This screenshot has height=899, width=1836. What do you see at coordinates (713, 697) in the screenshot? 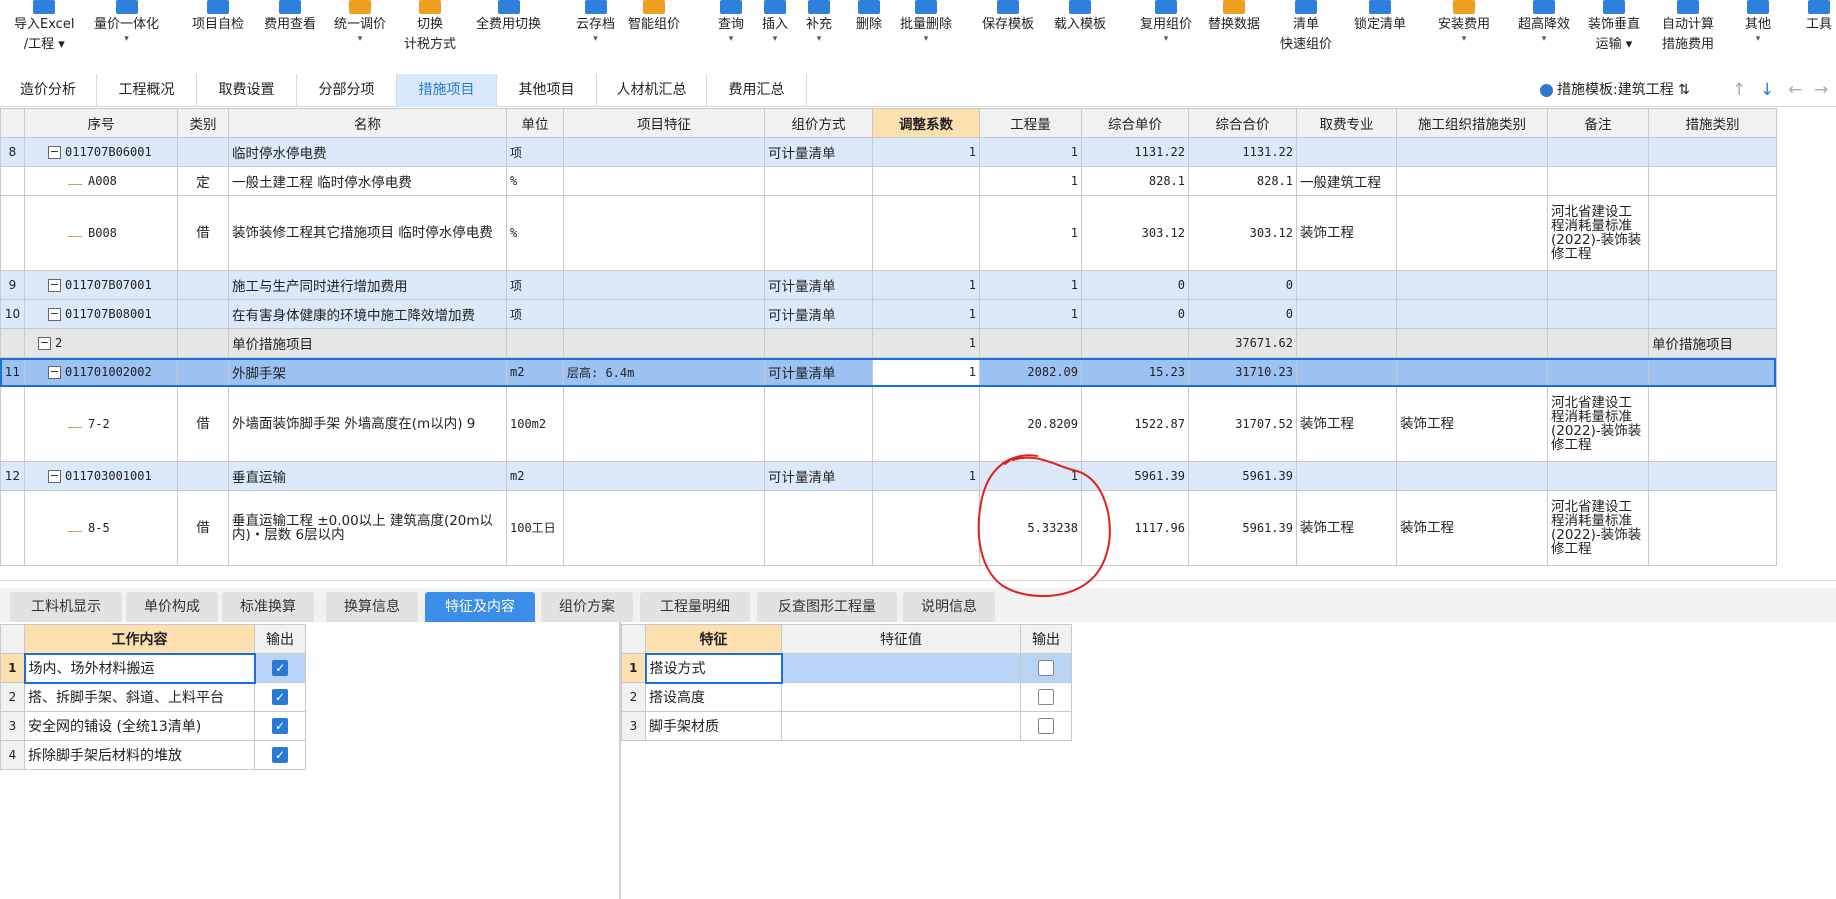
I see `feature-name: 搭设高度` at bounding box center [713, 697].